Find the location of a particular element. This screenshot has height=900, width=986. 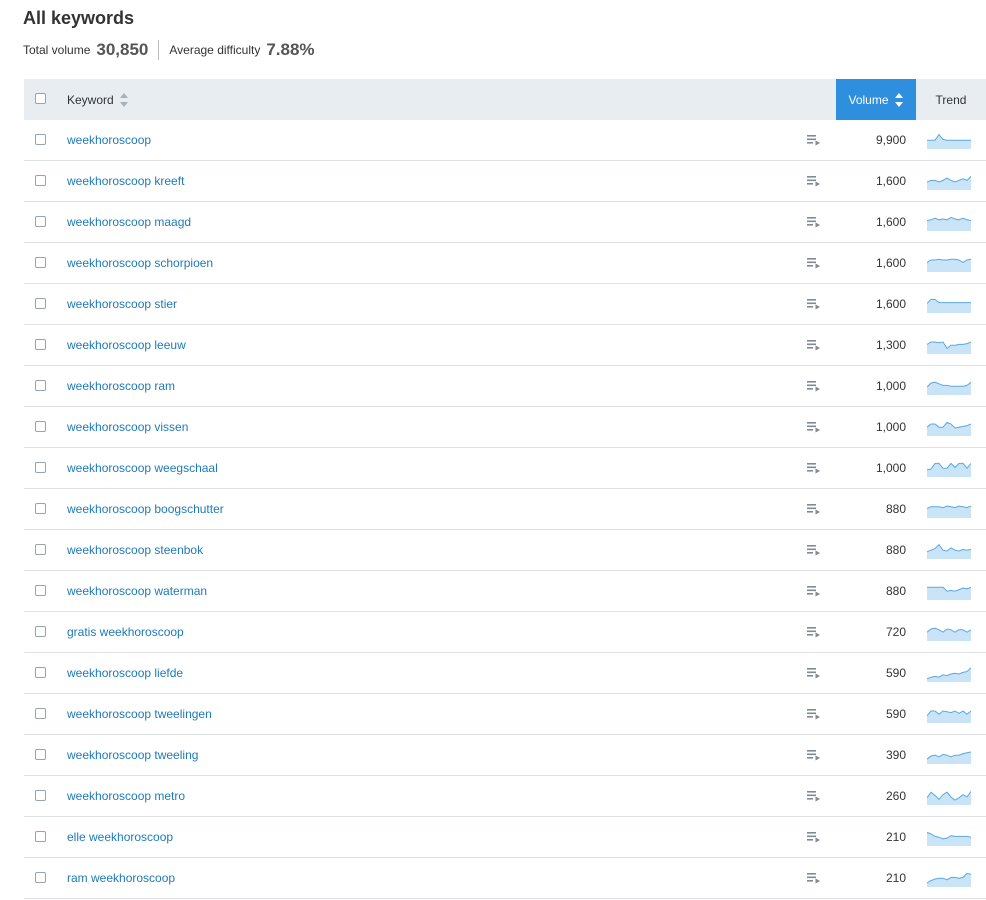

keyword-link: weekhoroscoop boogschutter is located at coordinates (145, 509).